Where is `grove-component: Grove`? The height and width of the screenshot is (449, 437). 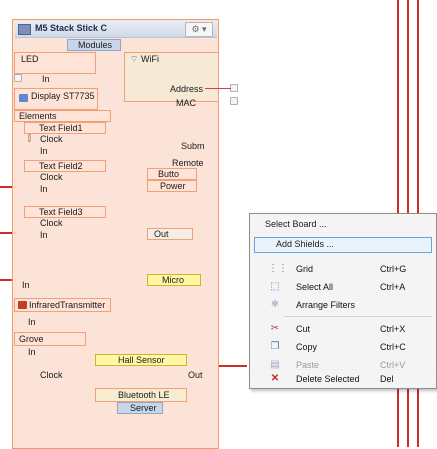 grove-component: Grove is located at coordinates (50, 339).